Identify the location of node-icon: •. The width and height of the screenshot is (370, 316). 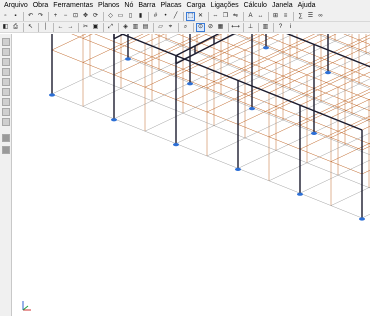
(165, 16).